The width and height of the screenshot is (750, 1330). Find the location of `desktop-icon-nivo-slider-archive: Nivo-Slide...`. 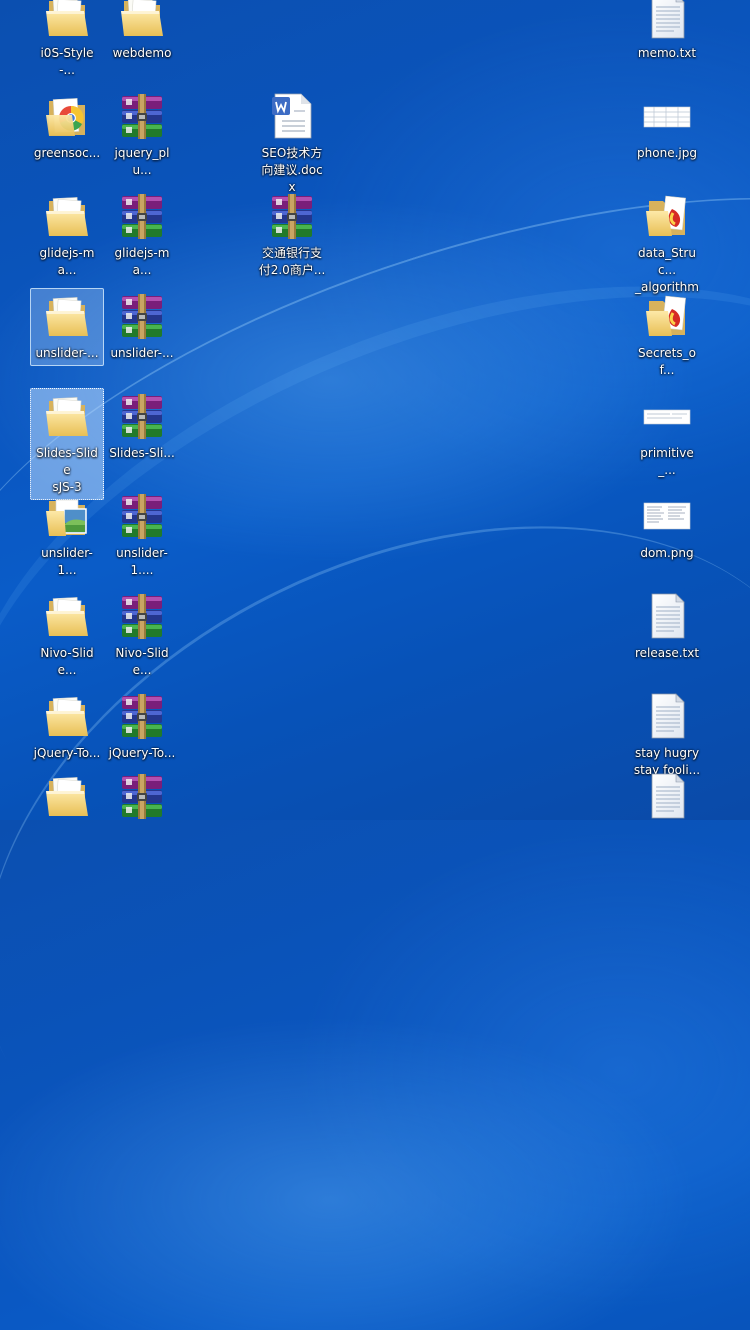

desktop-icon-nivo-slider-archive: Nivo-Slide... is located at coordinates (142, 635).